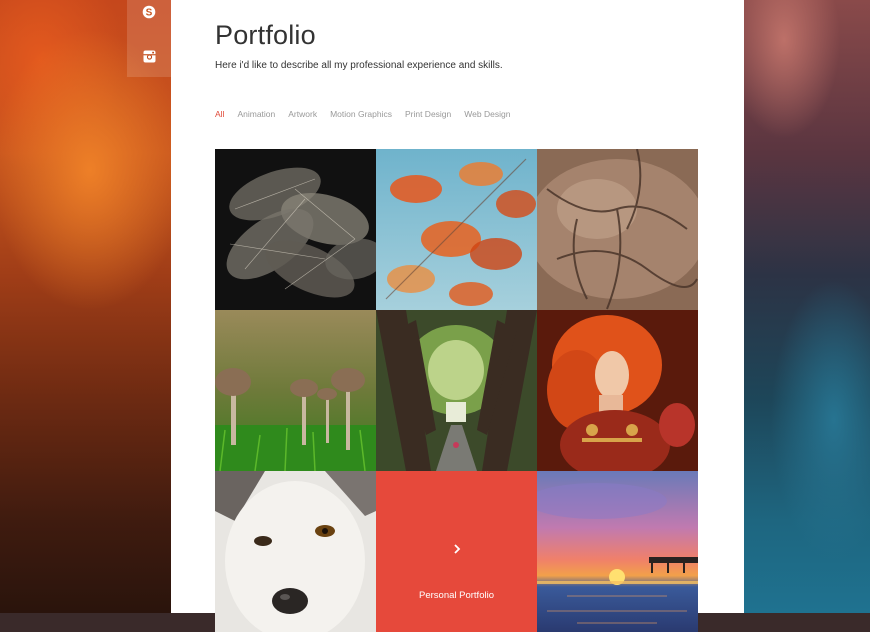 This screenshot has height=632, width=870. I want to click on filter-motion-graphics: Motion Graphics, so click(361, 114).